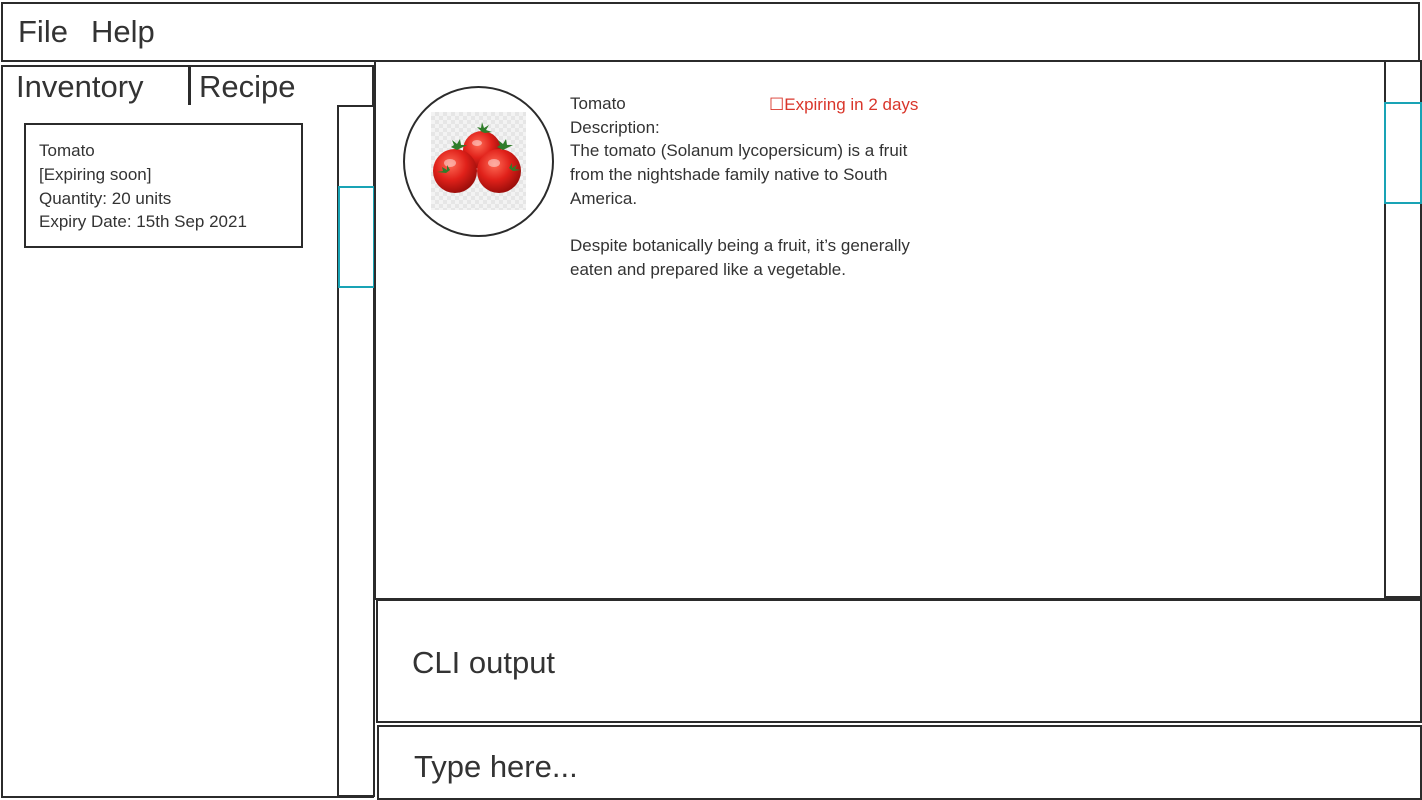 The image size is (1422, 800). Describe the element at coordinates (356, 237) in the screenshot. I see `list-scroll-thumb` at that location.